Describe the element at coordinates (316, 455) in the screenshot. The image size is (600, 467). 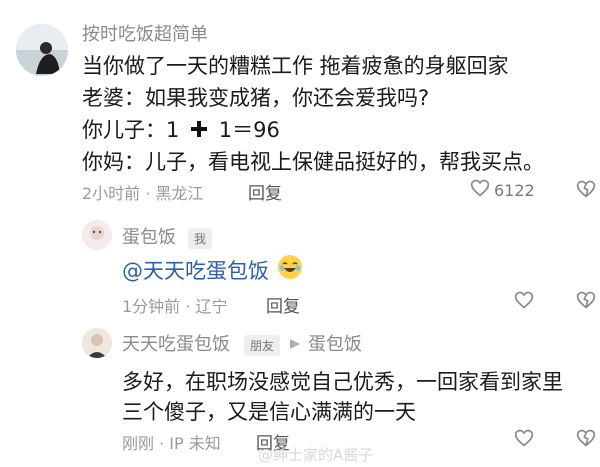
I see `watermark: @绅士家的A酱子` at that location.